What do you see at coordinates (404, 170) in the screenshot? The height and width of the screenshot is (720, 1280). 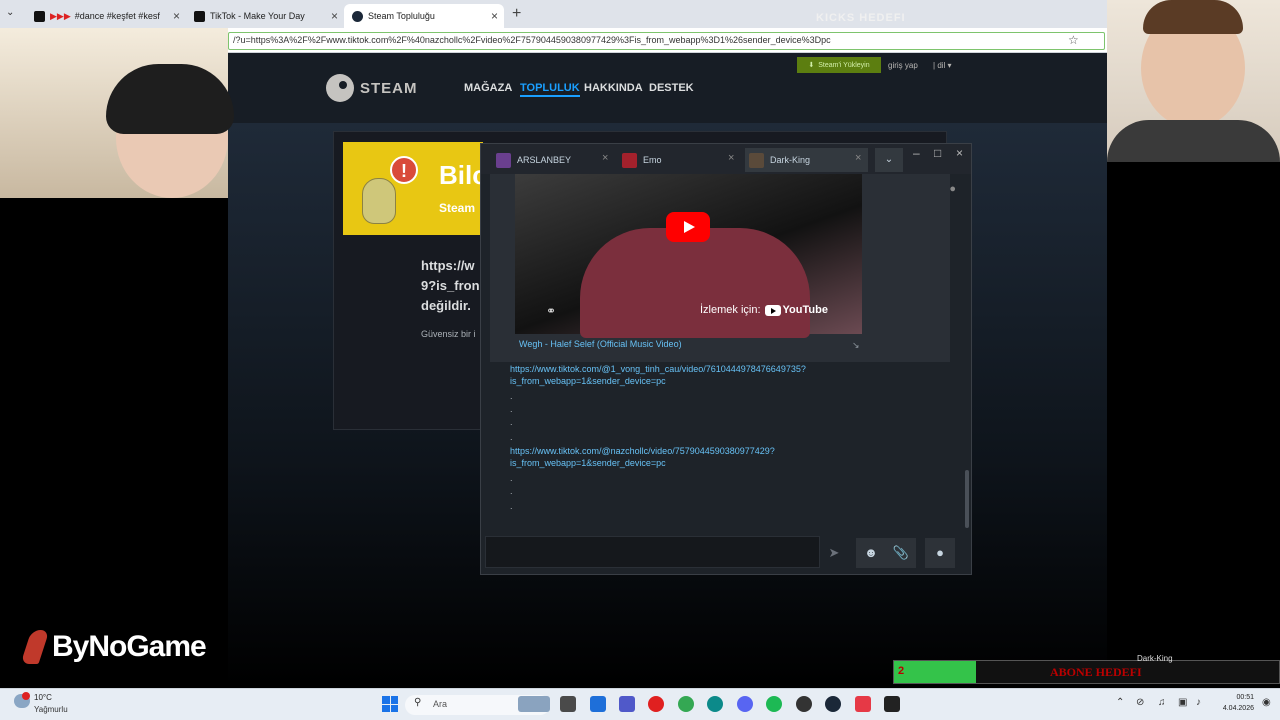 I see `warning-exclamation-icon: !` at bounding box center [404, 170].